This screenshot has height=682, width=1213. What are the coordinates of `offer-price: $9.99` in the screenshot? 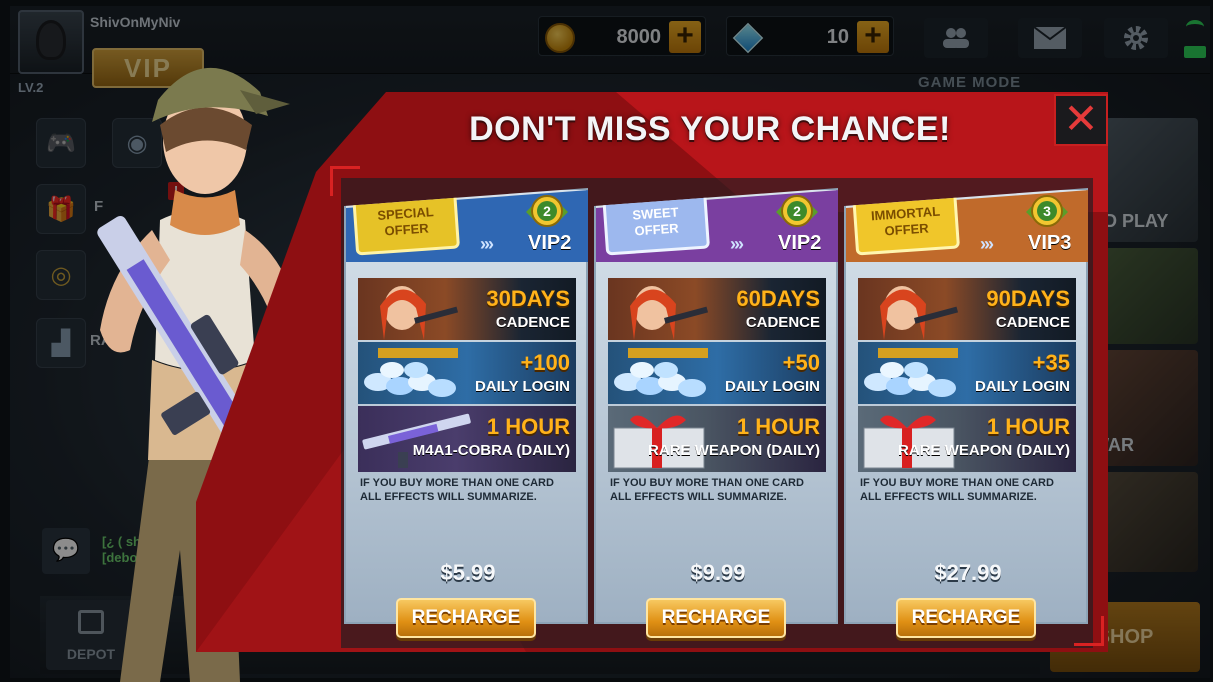 It's located at (718, 572).